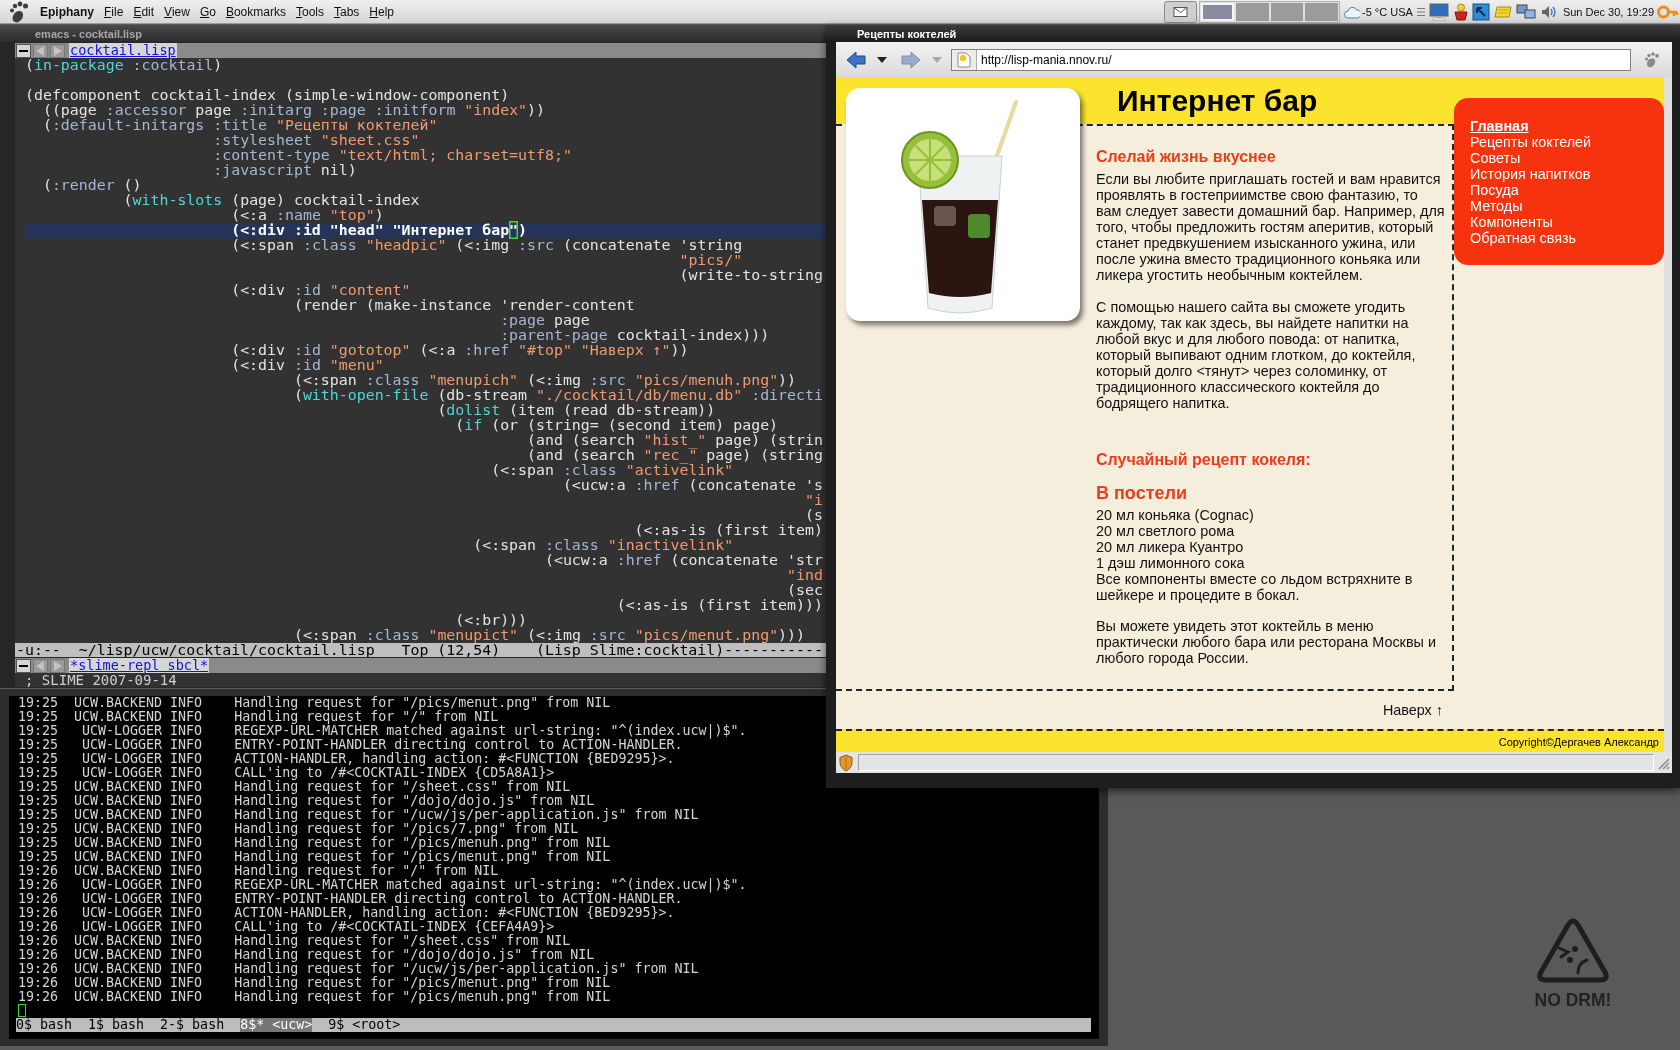 The width and height of the screenshot is (1680, 1050). I want to click on menu-item: Help, so click(381, 11).